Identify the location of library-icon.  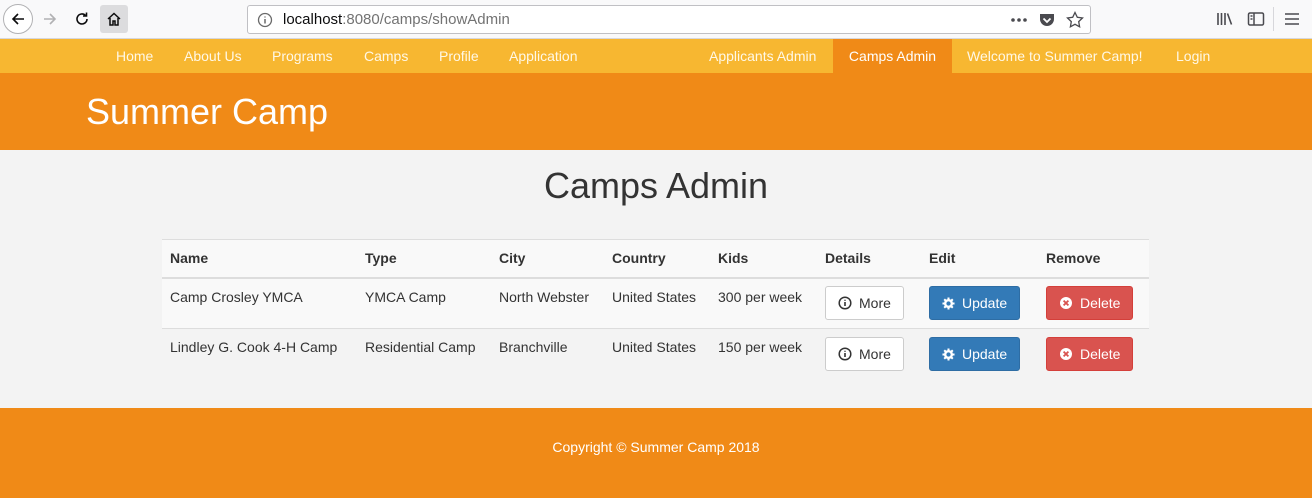
(1225, 19).